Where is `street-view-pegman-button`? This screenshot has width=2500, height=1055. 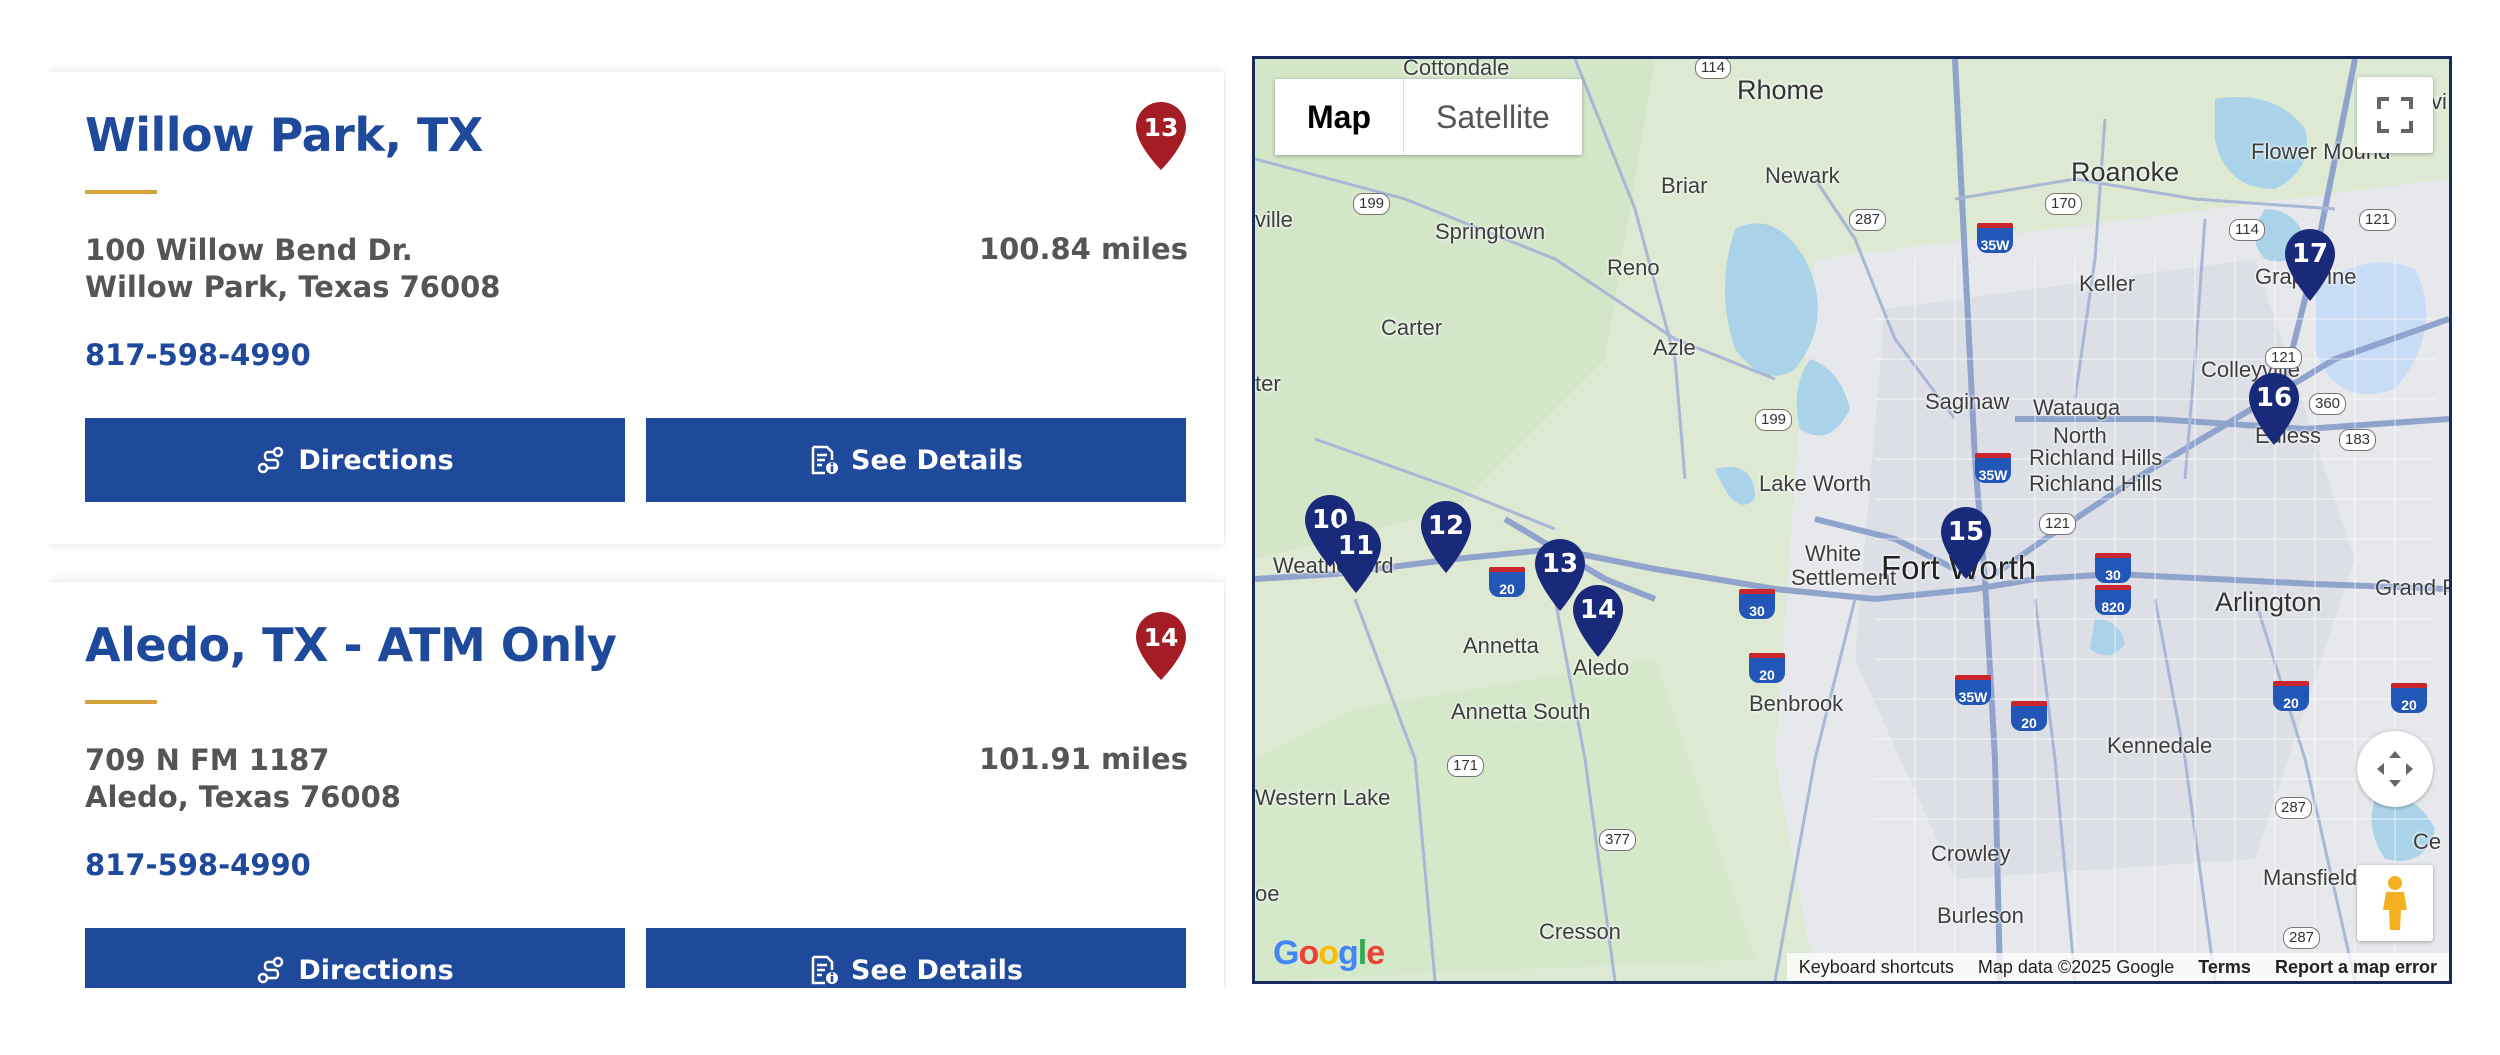
street-view-pegman-button is located at coordinates (2395, 903).